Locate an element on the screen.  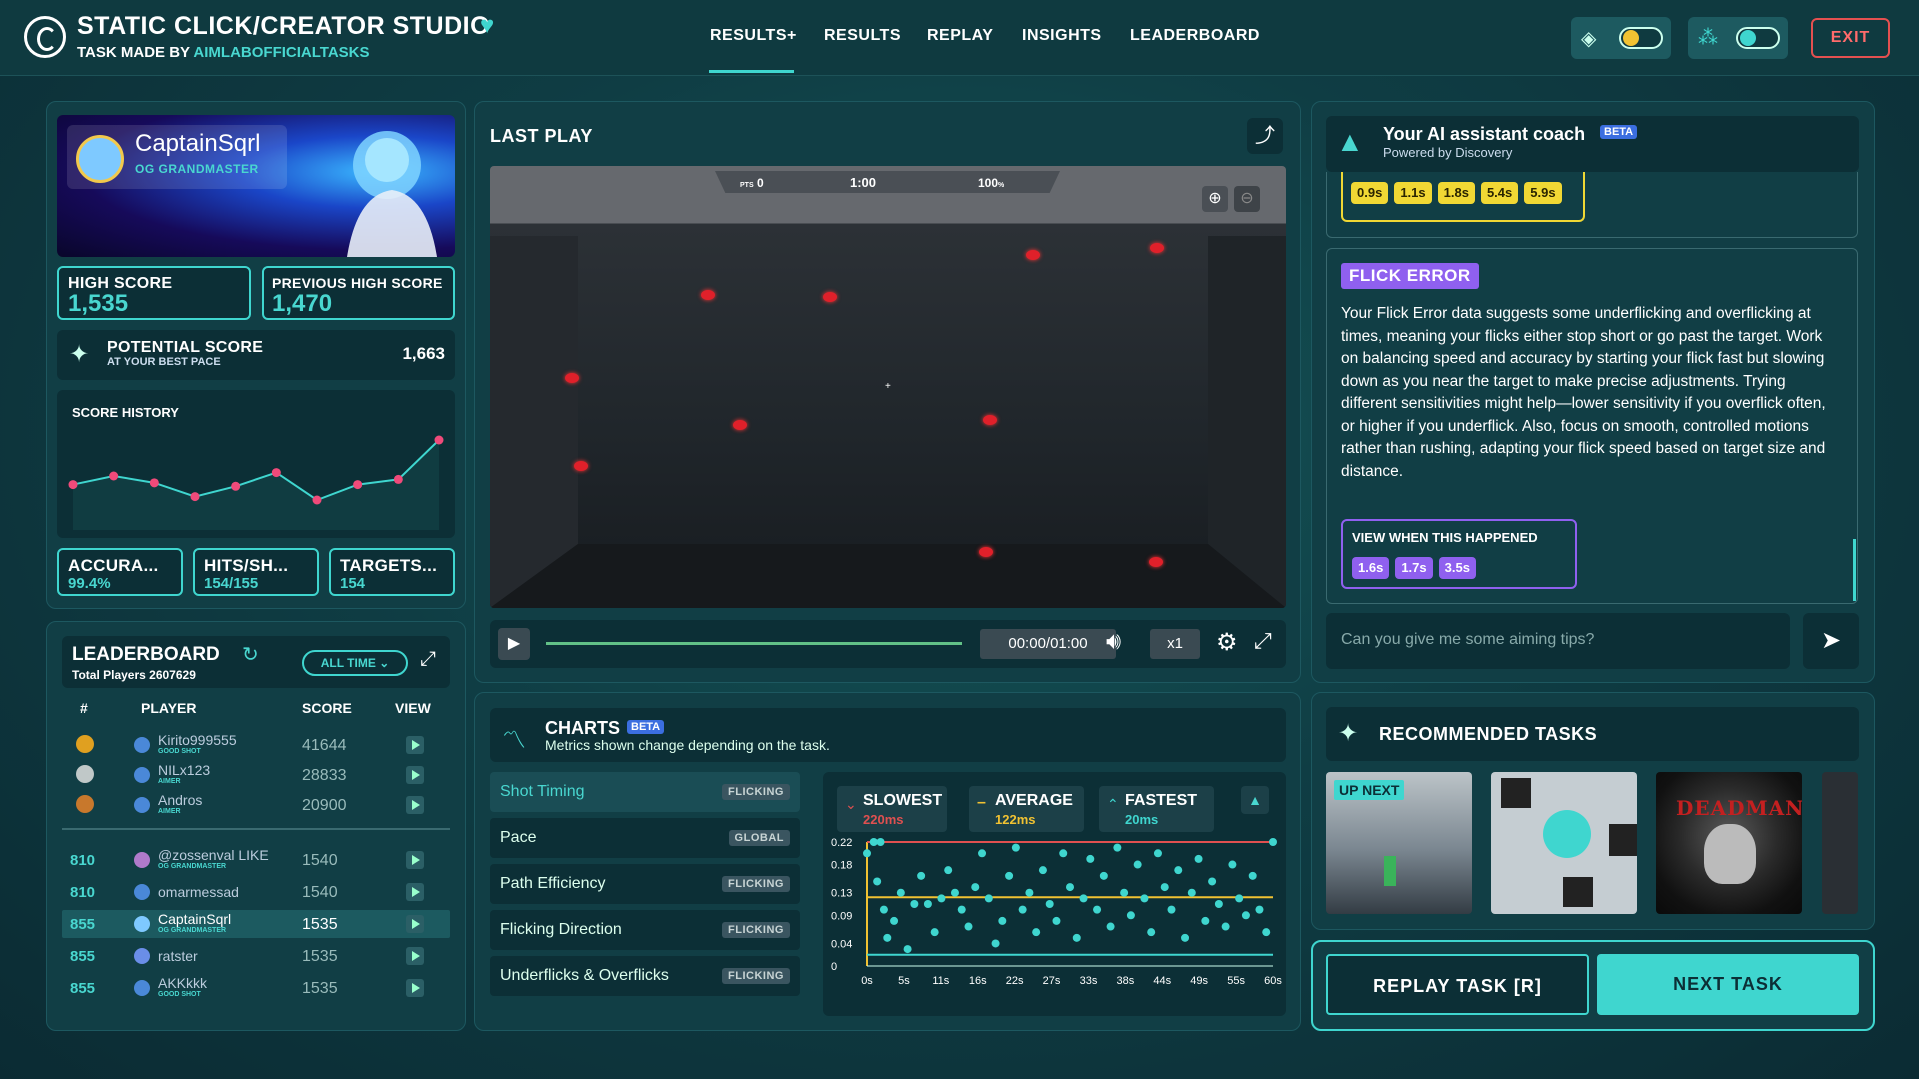
exit-button: EXIT is located at coordinates (1850, 38).